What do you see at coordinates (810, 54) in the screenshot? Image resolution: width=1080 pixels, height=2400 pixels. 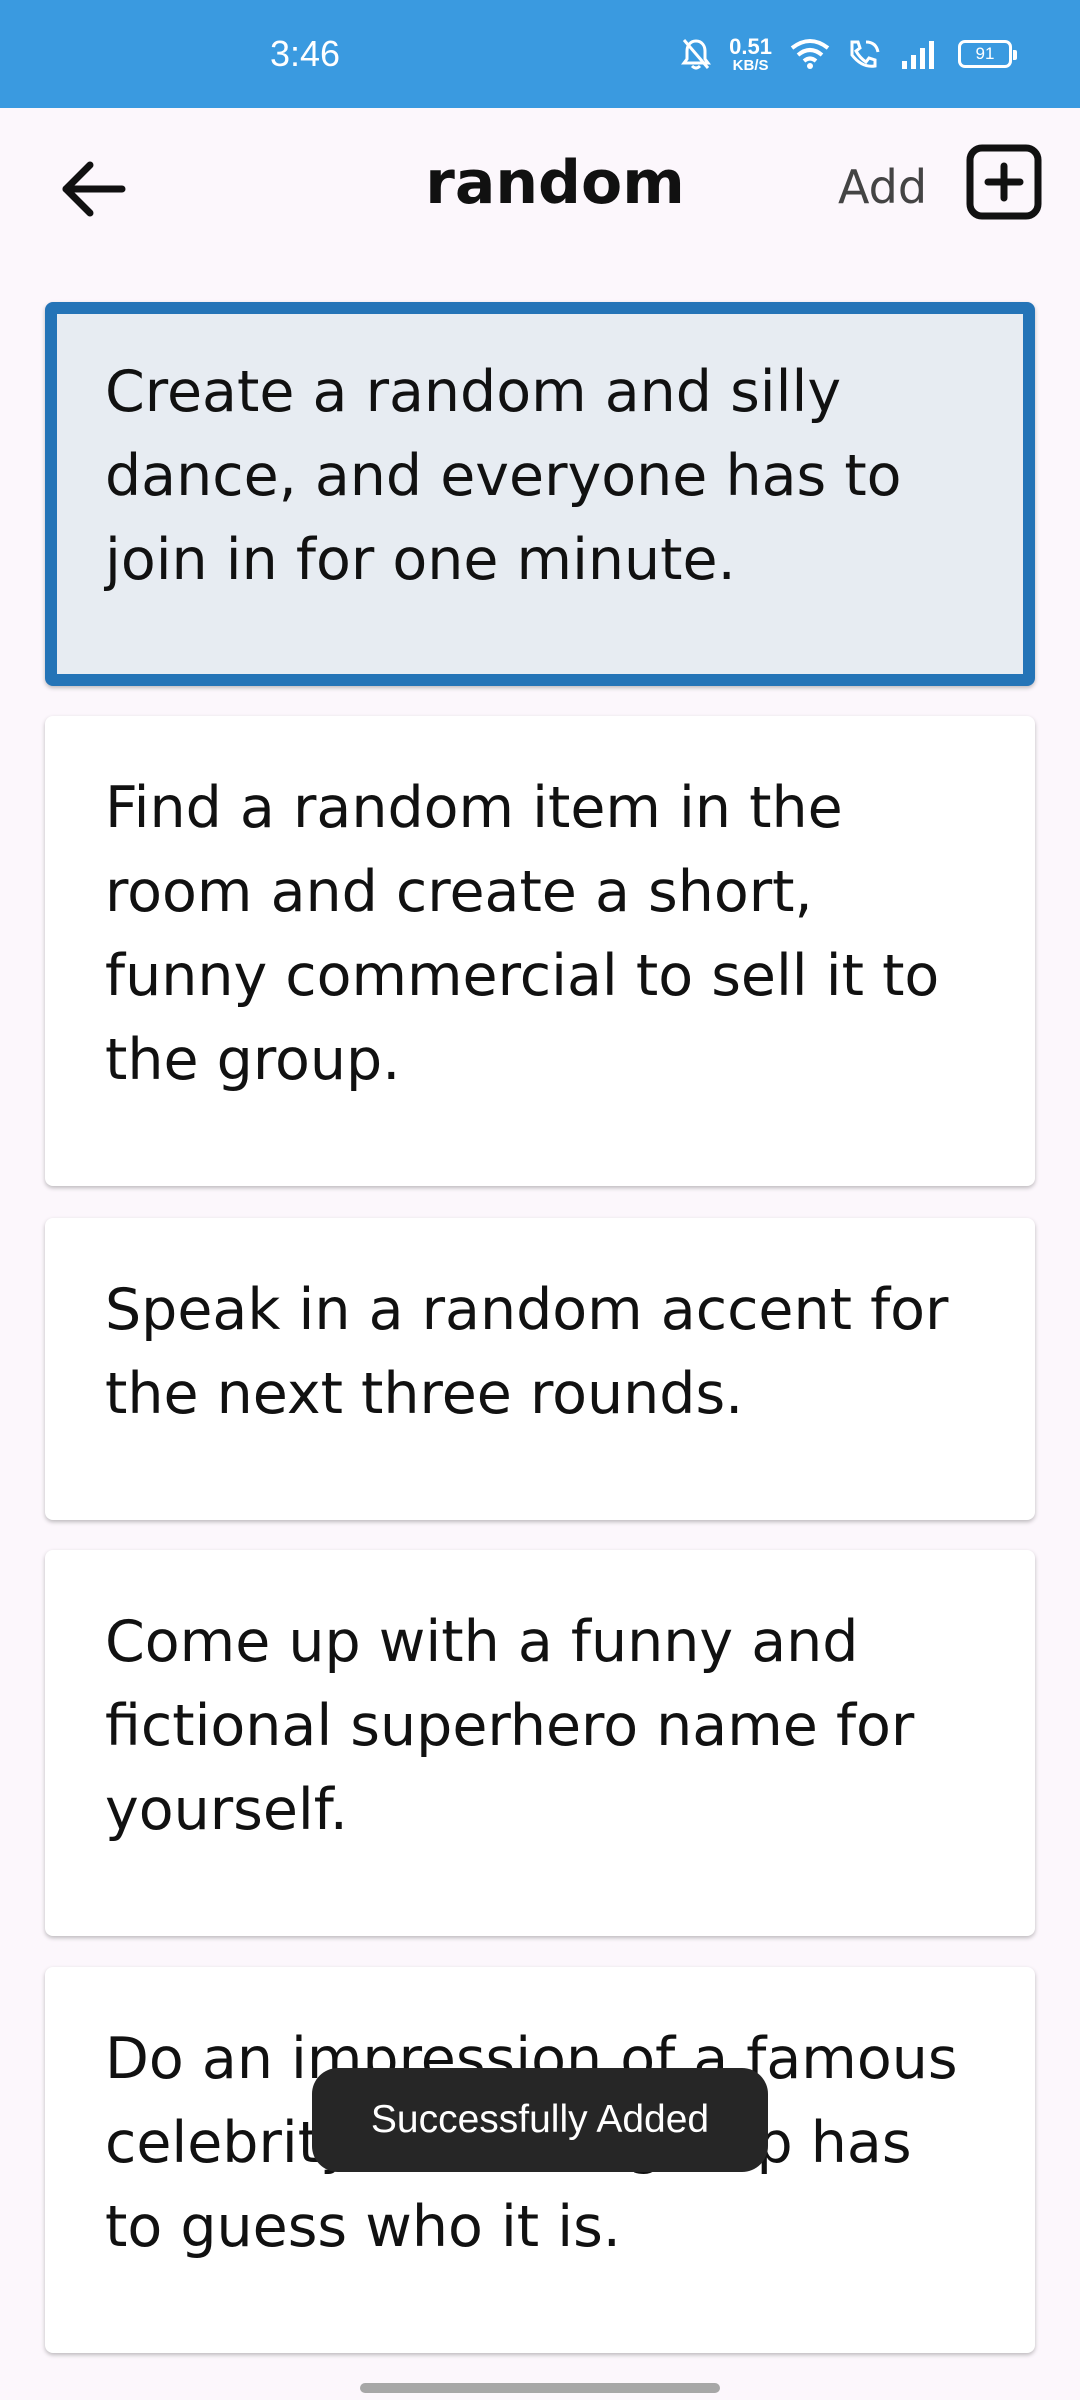 I see `wifi-icon` at bounding box center [810, 54].